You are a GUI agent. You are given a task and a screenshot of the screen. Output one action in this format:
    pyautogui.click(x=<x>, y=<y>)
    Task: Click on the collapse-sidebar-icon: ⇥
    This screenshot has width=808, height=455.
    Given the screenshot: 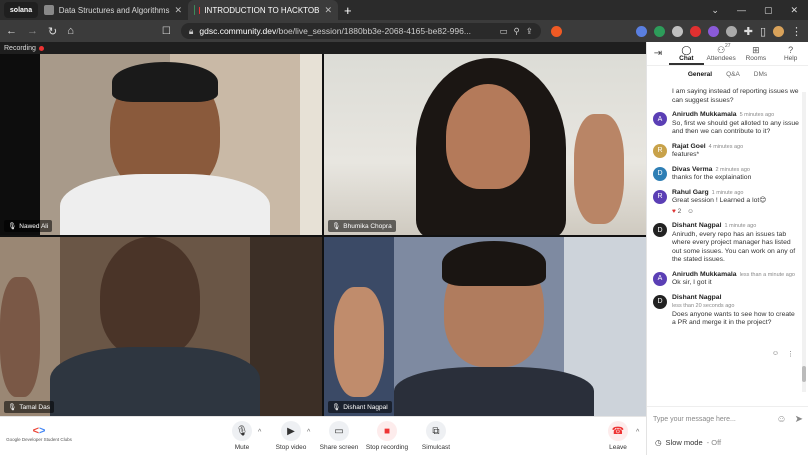 What is the action you would take?
    pyautogui.click(x=658, y=53)
    